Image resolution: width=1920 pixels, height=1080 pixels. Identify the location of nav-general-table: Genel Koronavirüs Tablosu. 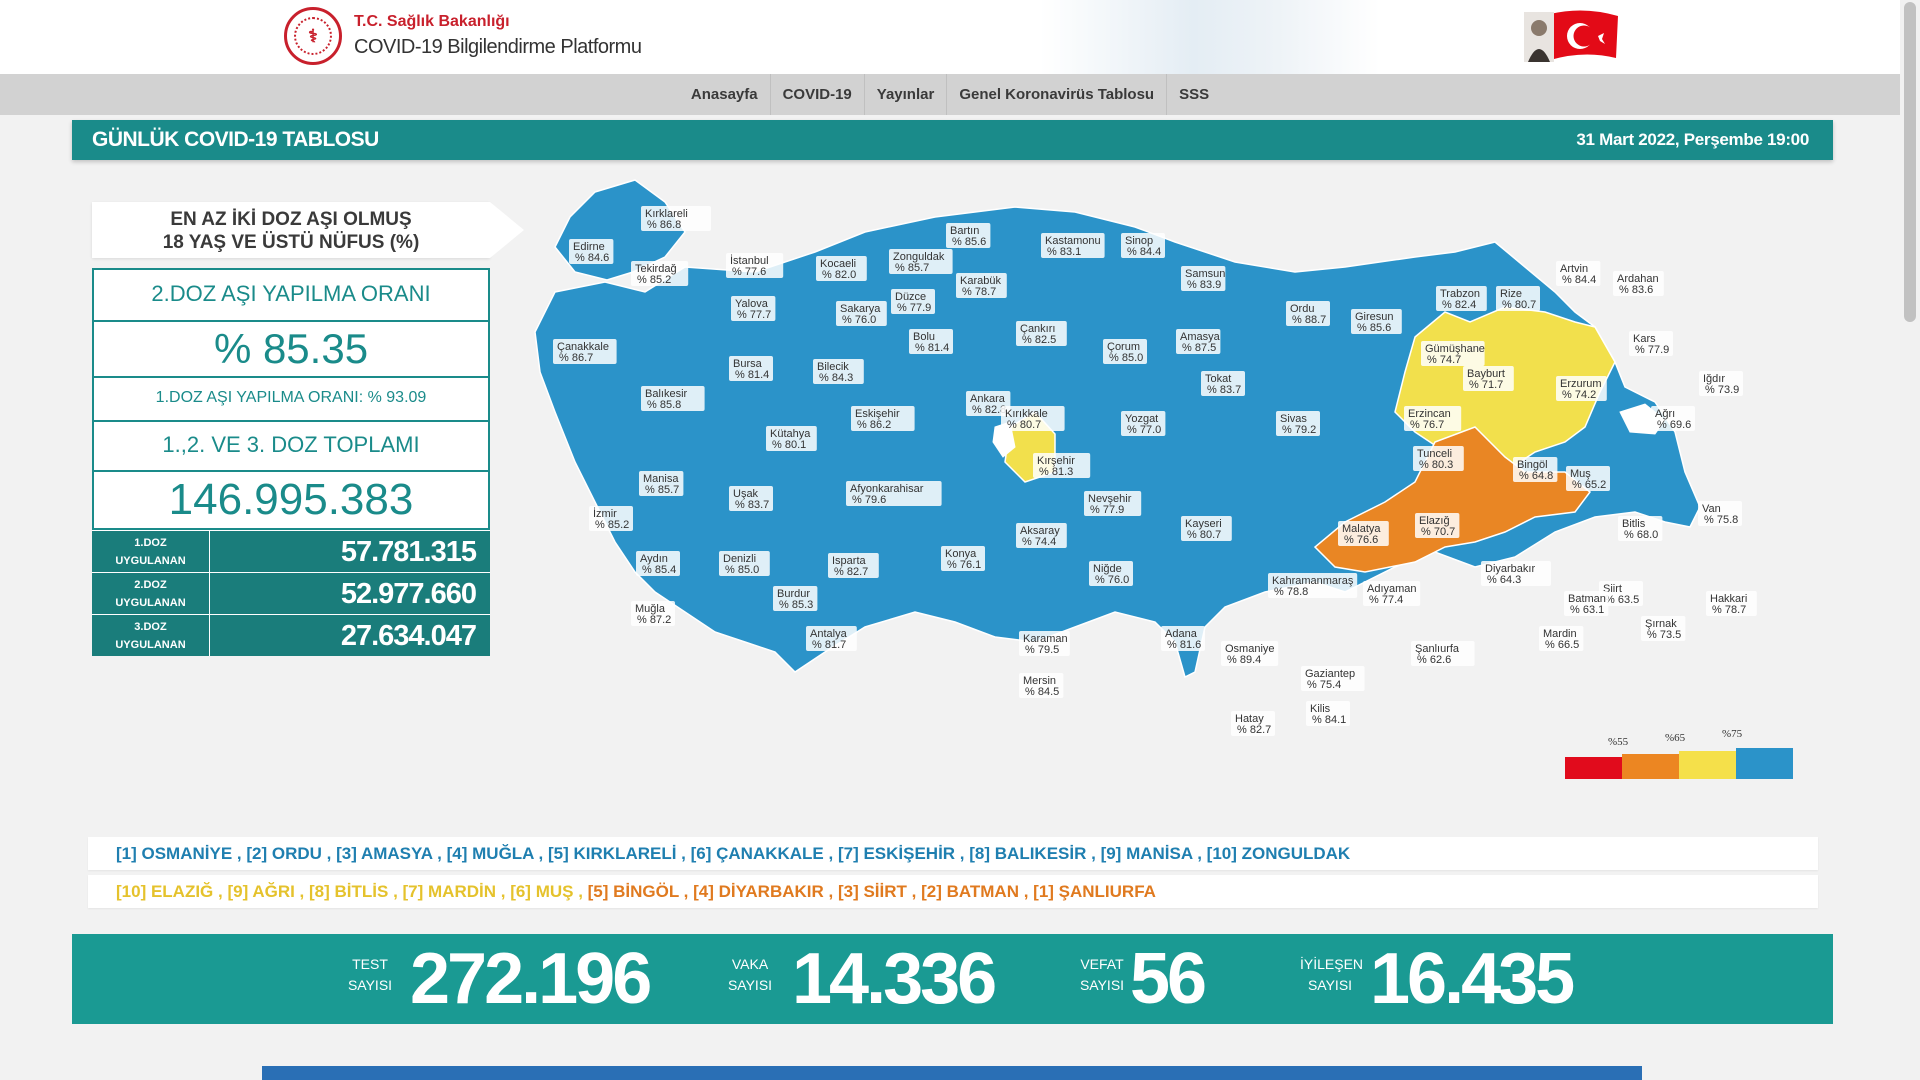
(1057, 94).